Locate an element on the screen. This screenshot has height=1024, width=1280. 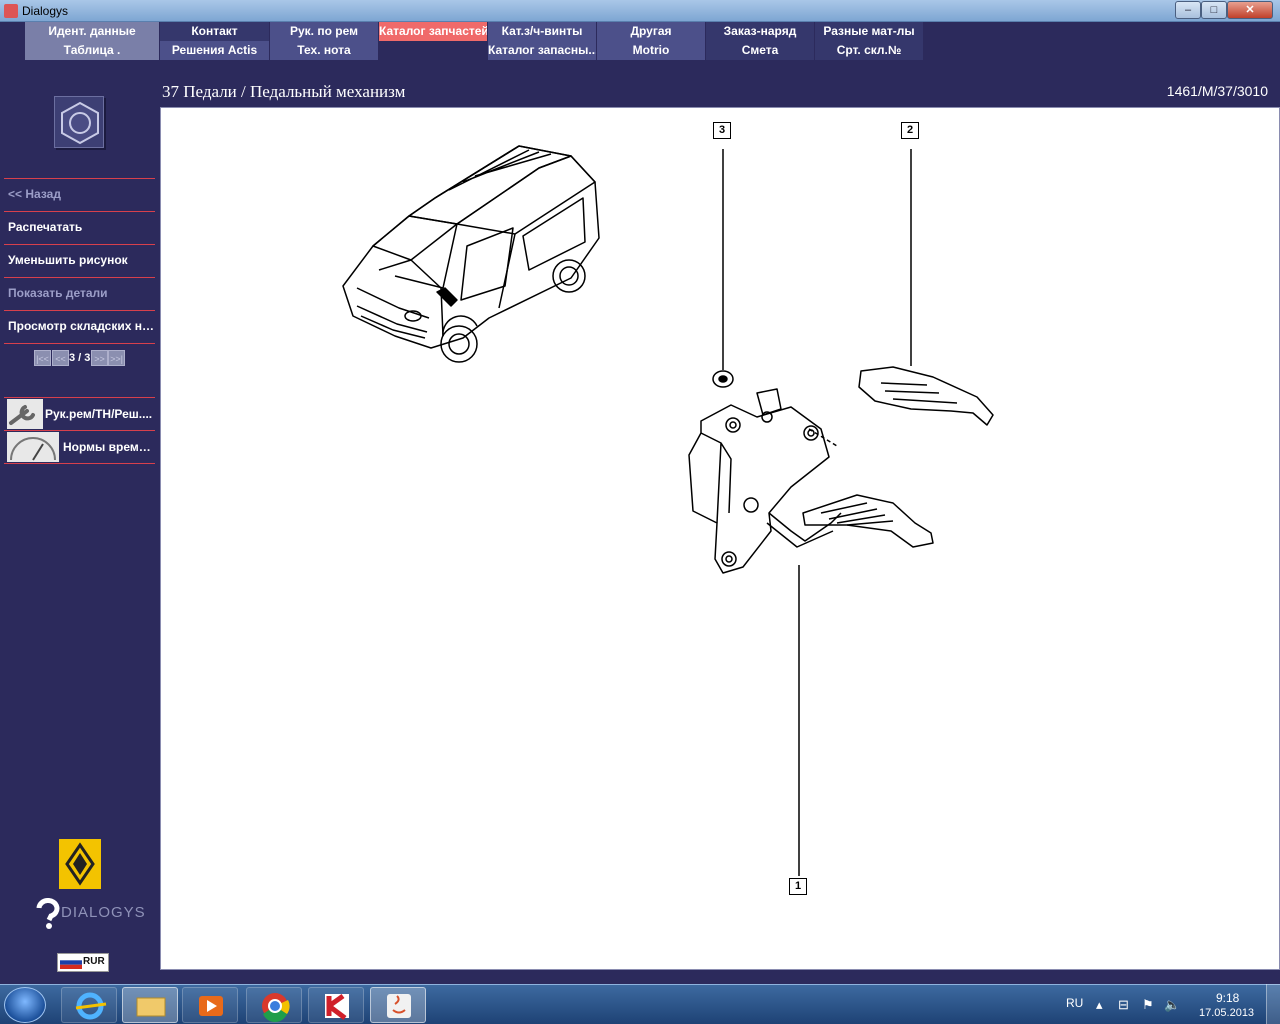
currency-selector: RUR is located at coordinates (83, 962).